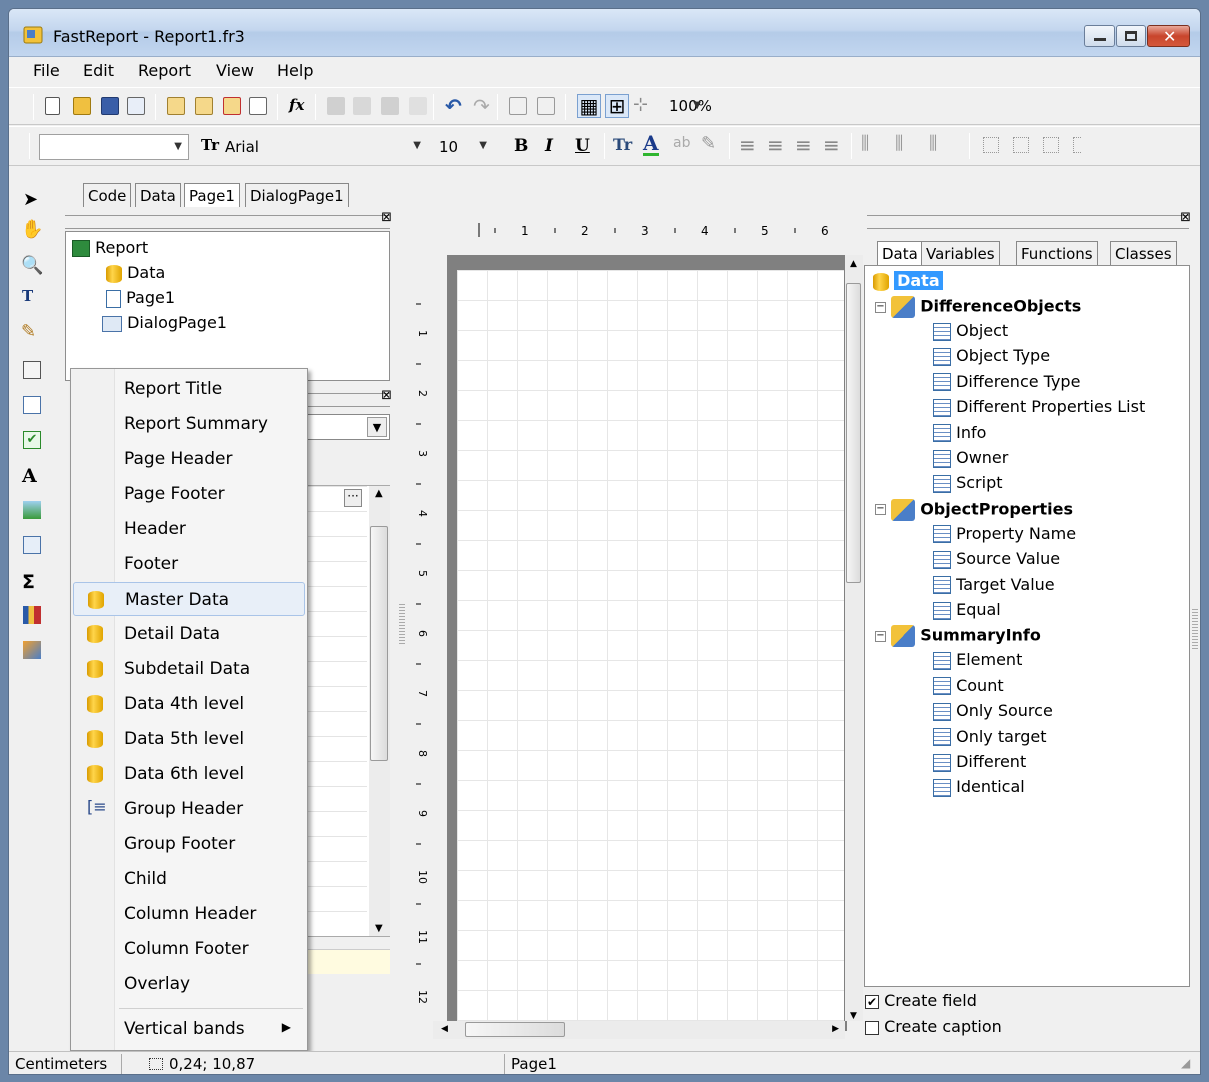 Image resolution: width=1209 pixels, height=1082 pixels. I want to click on menu-item-report-title: Report Title, so click(189, 389).